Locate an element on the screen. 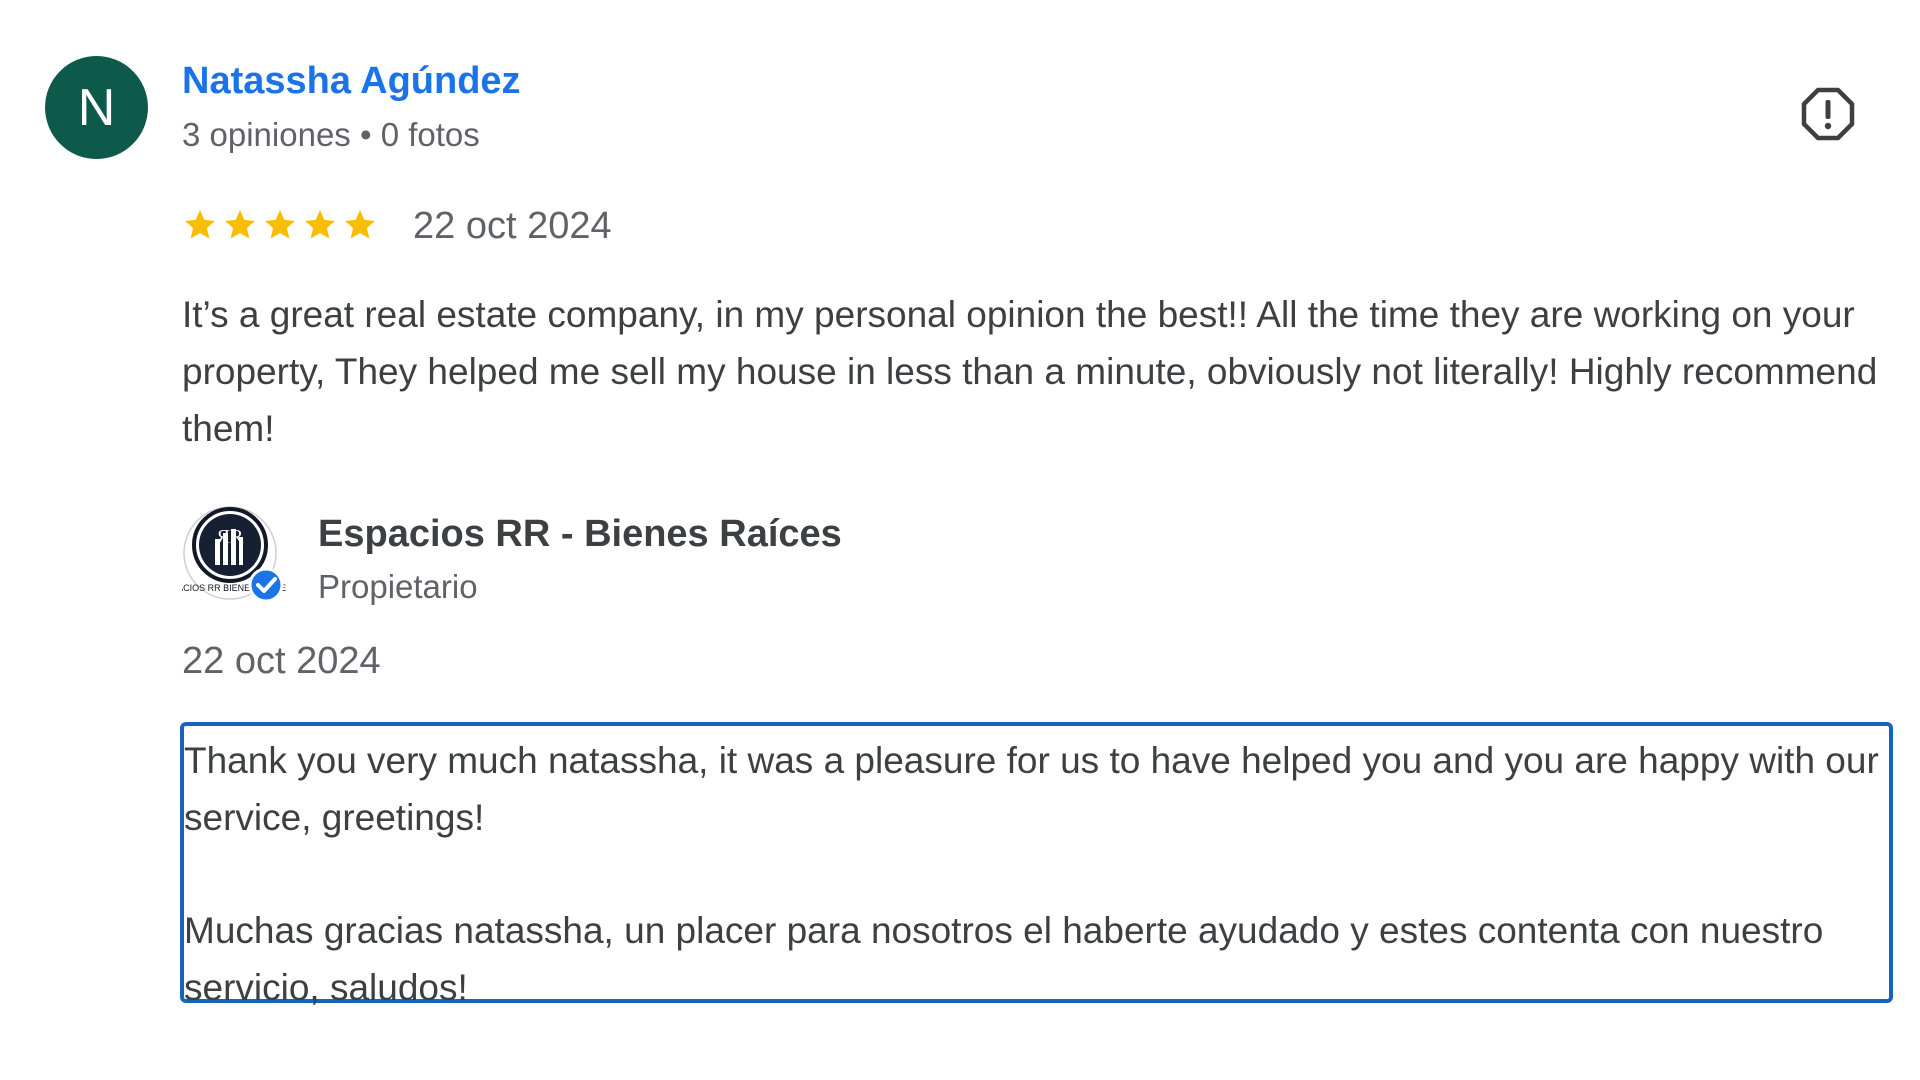  reviewer-avatar: N is located at coordinates (96, 107).